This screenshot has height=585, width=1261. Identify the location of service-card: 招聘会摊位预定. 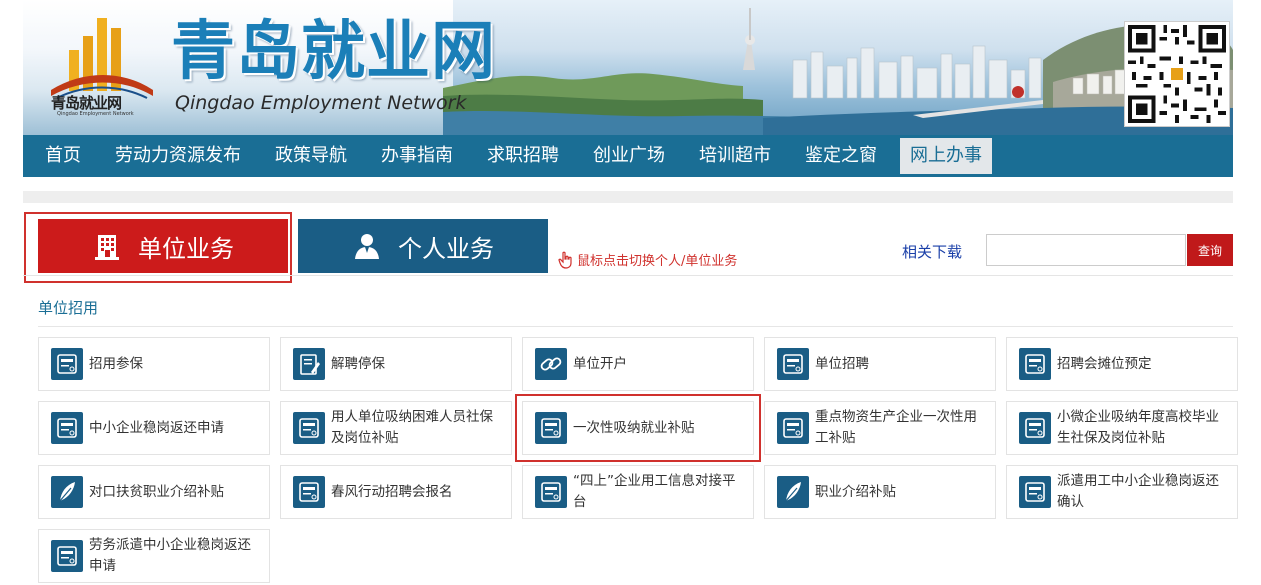
(1122, 364).